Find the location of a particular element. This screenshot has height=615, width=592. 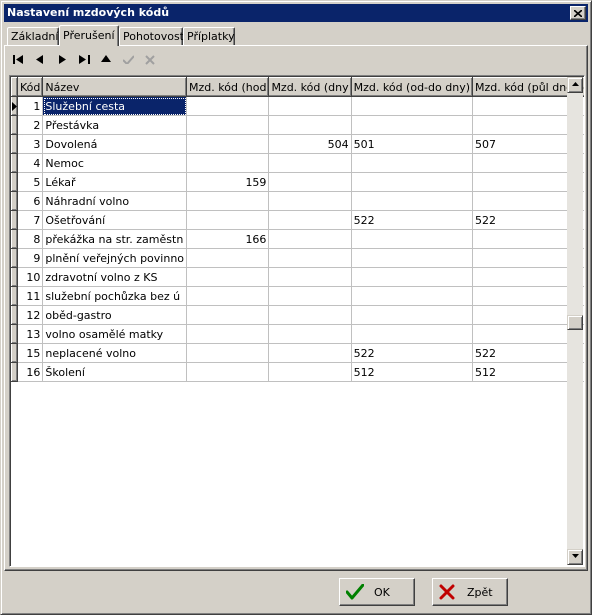

cell-kod: 7 is located at coordinates (30, 220).